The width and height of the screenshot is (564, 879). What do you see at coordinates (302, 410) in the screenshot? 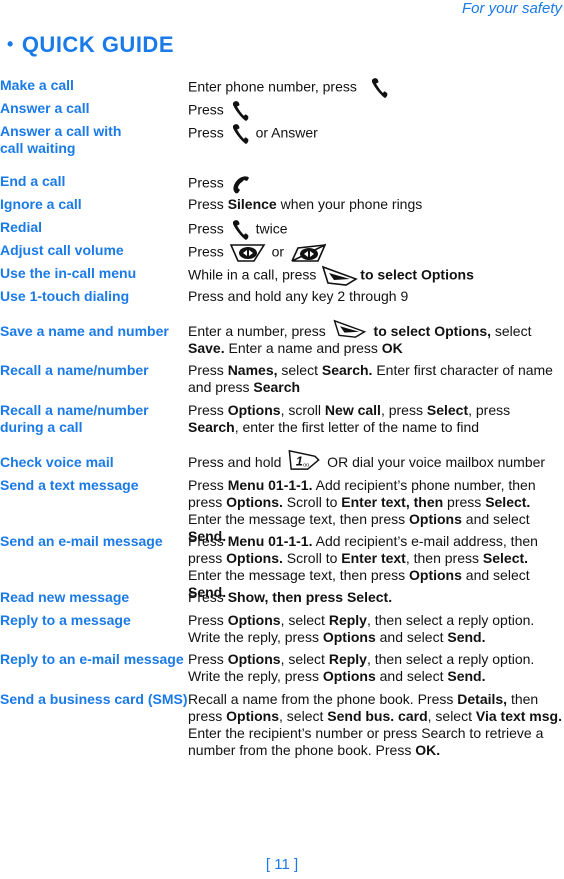
I see `desc-text: , scroll` at bounding box center [302, 410].